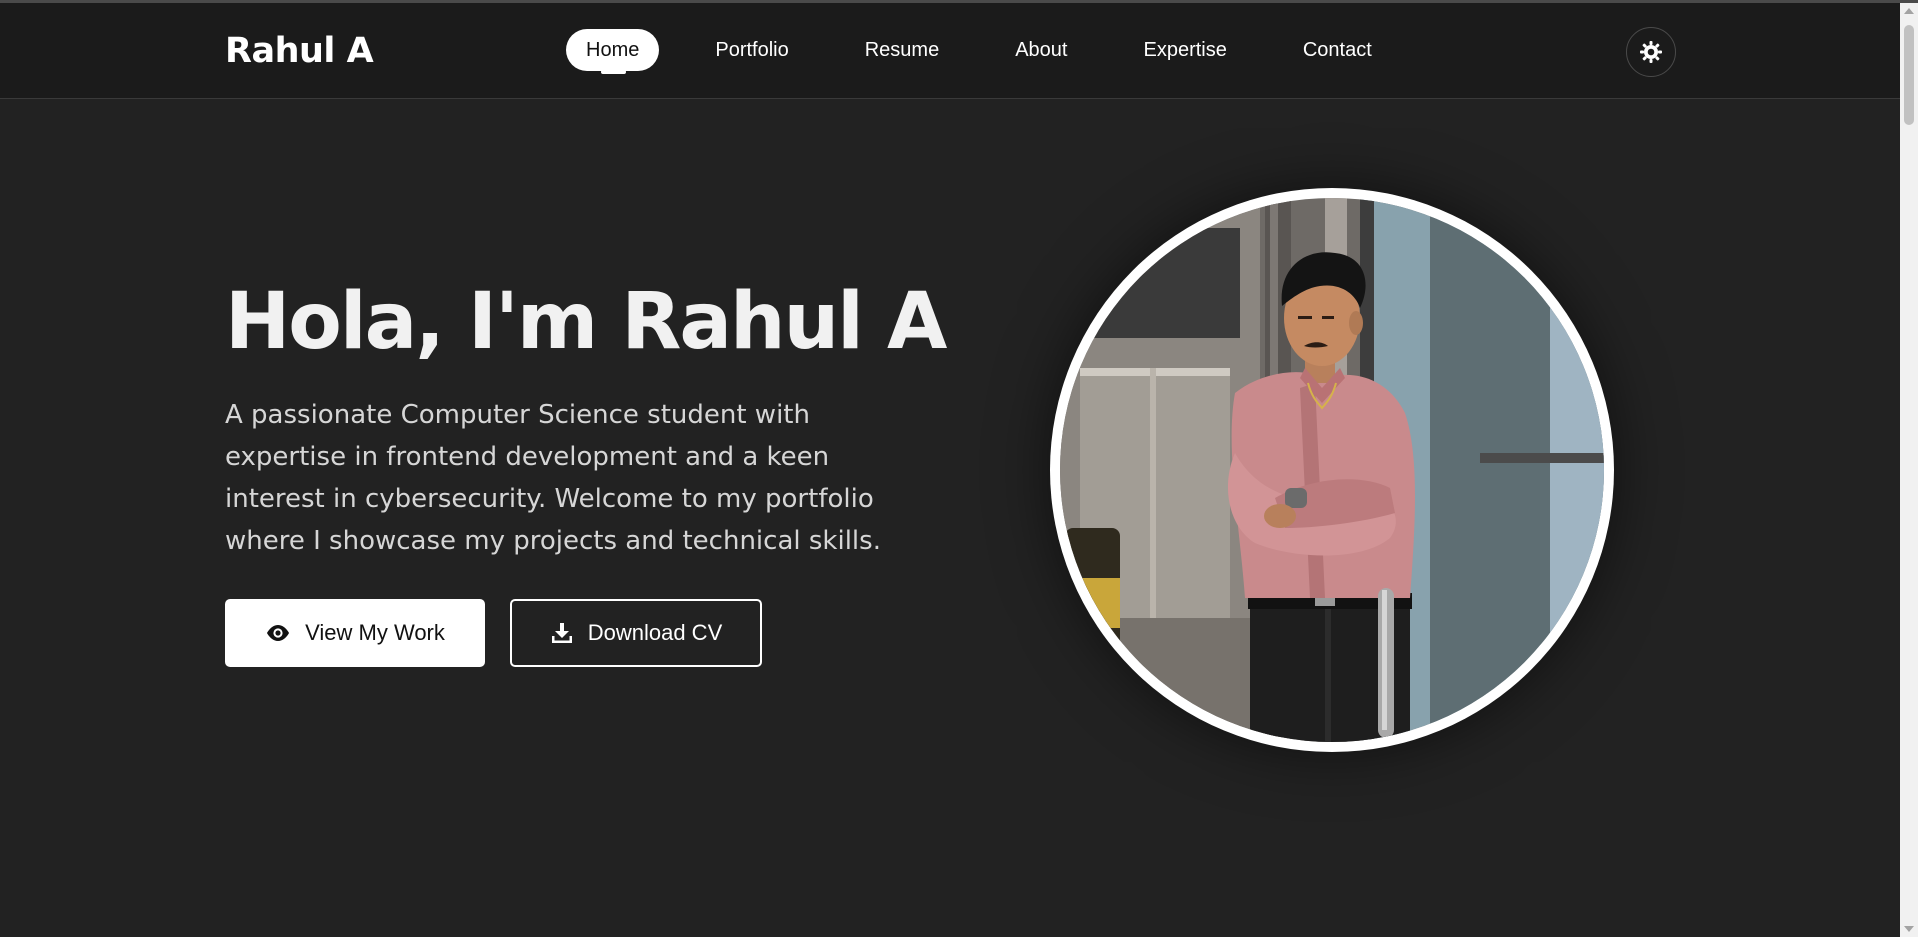 This screenshot has height=937, width=1918. Describe the element at coordinates (1909, 75) in the screenshot. I see `scroll-thumb` at that location.